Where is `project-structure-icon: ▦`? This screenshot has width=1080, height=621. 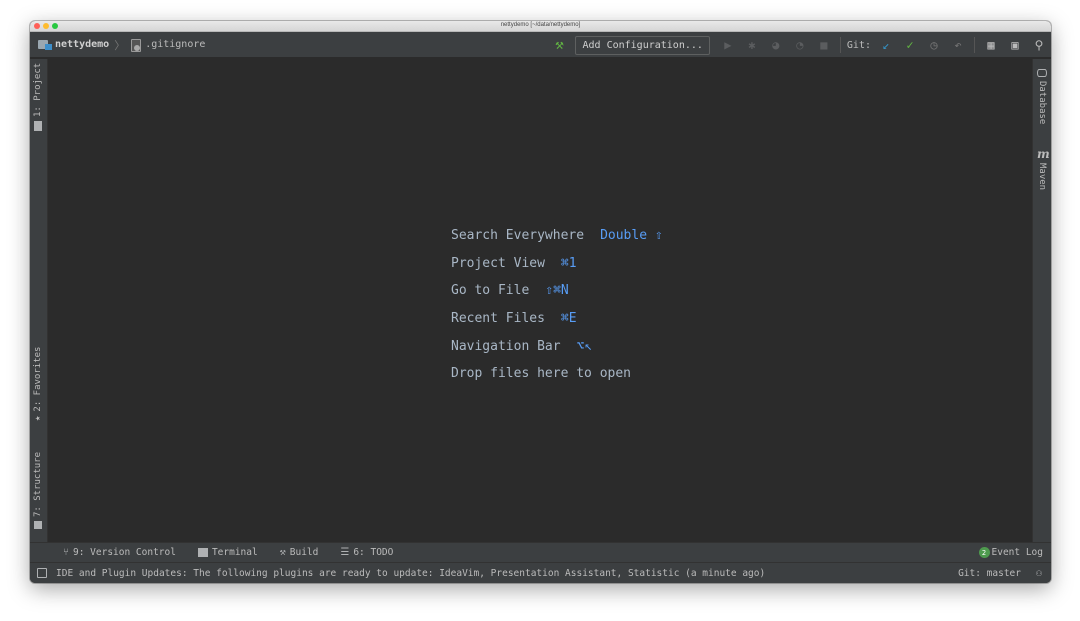
project-structure-icon: ▦ is located at coordinates (991, 45).